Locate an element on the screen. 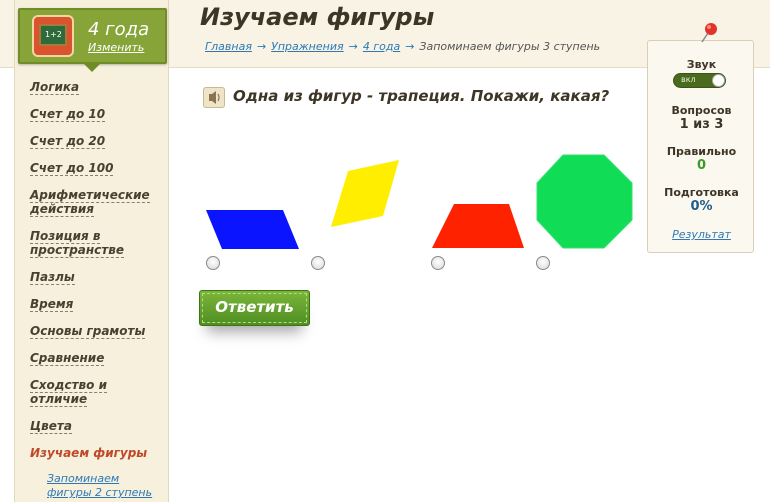 This screenshot has height=502, width=770. rhombus-shape is located at coordinates (365, 193).